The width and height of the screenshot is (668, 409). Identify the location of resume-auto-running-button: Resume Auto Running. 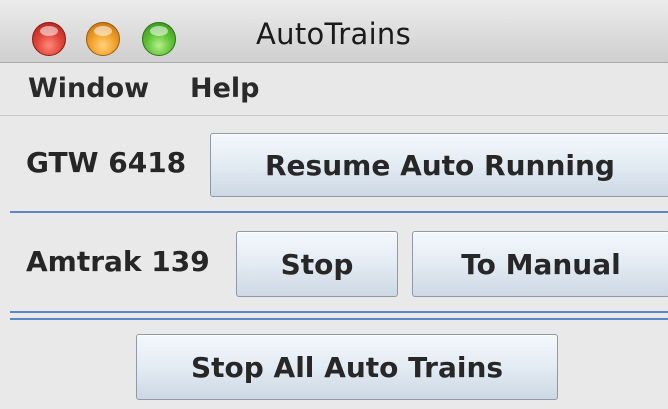
(439, 165).